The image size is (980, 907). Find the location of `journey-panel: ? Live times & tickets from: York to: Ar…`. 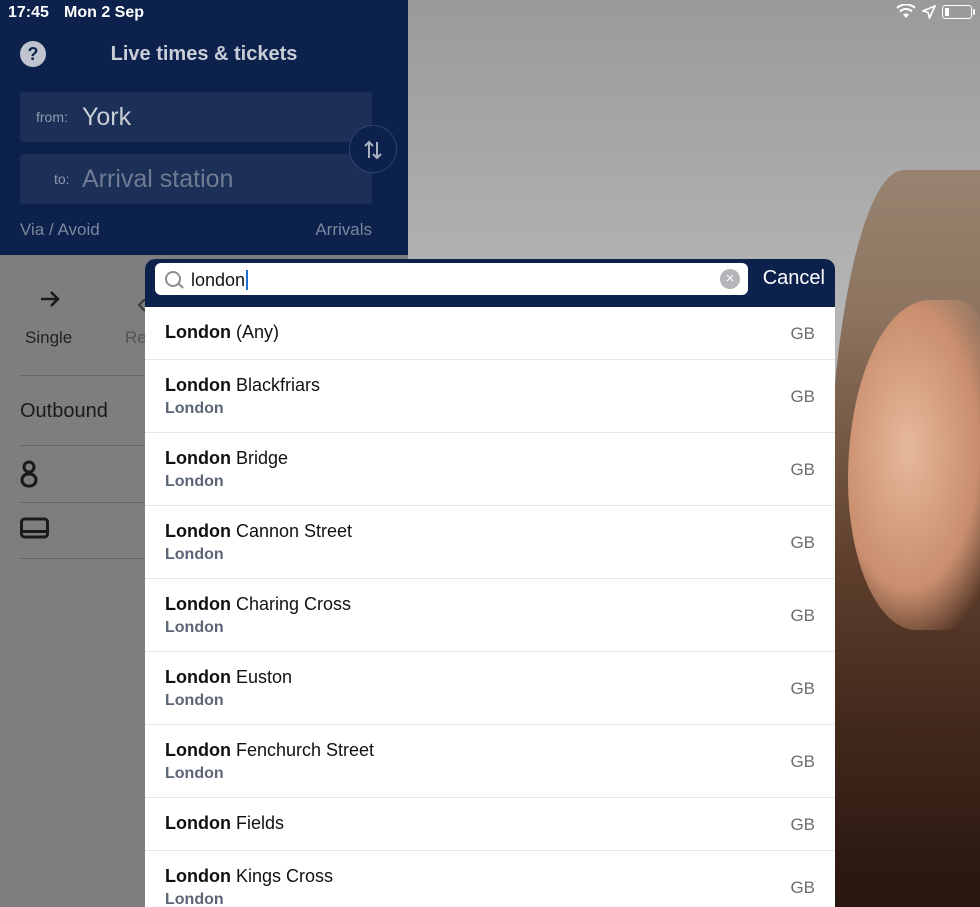

journey-panel: ? Live times & tickets from: York to: Ar… is located at coordinates (204, 127).